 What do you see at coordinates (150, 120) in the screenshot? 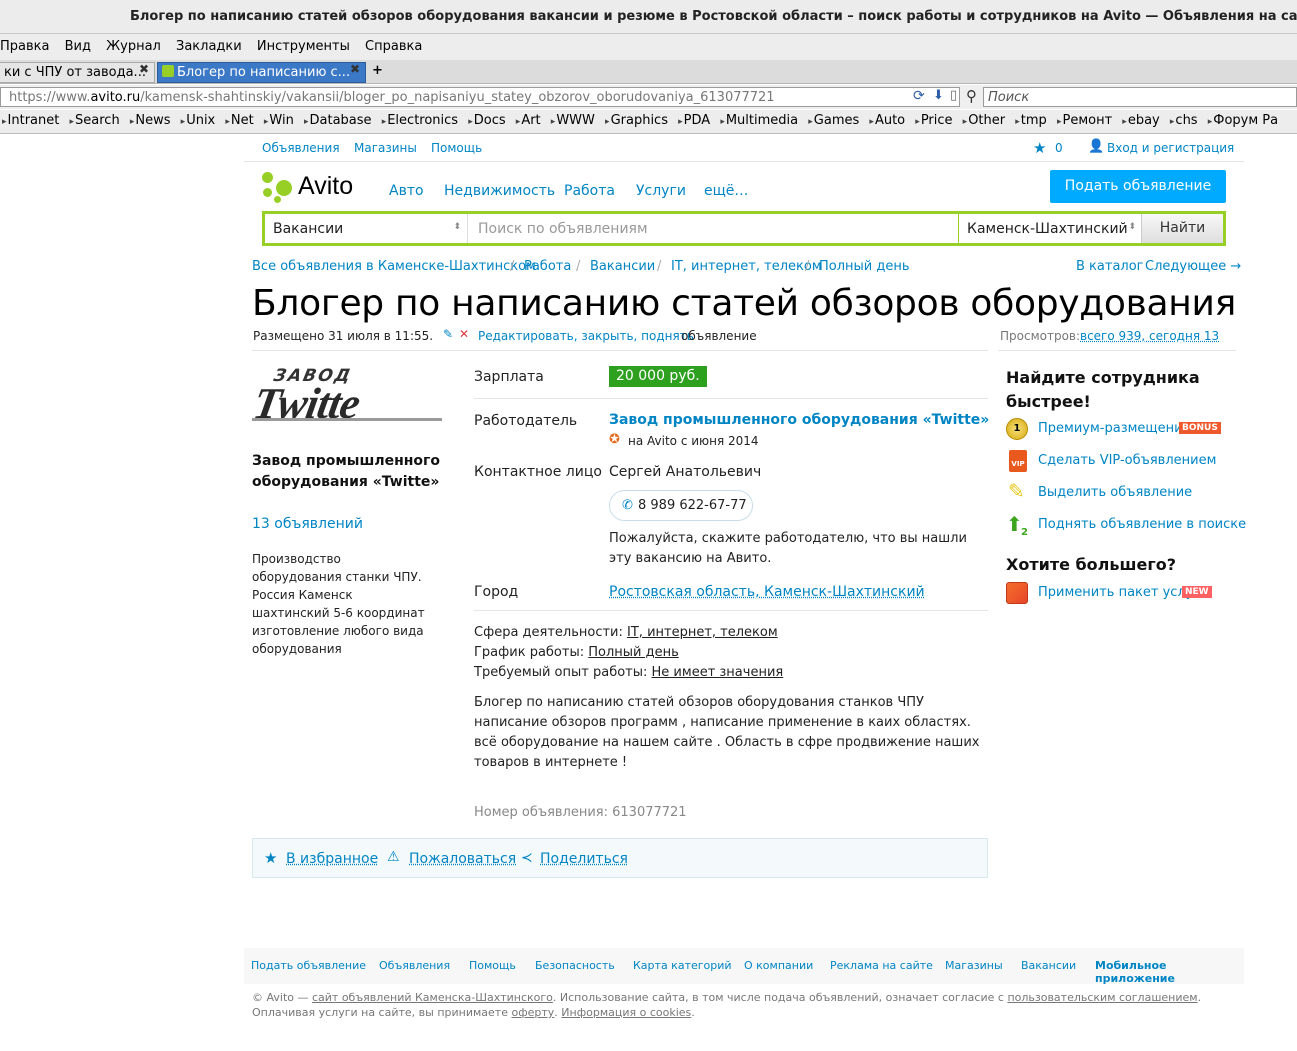
I see `bookmark-item: News` at bounding box center [150, 120].